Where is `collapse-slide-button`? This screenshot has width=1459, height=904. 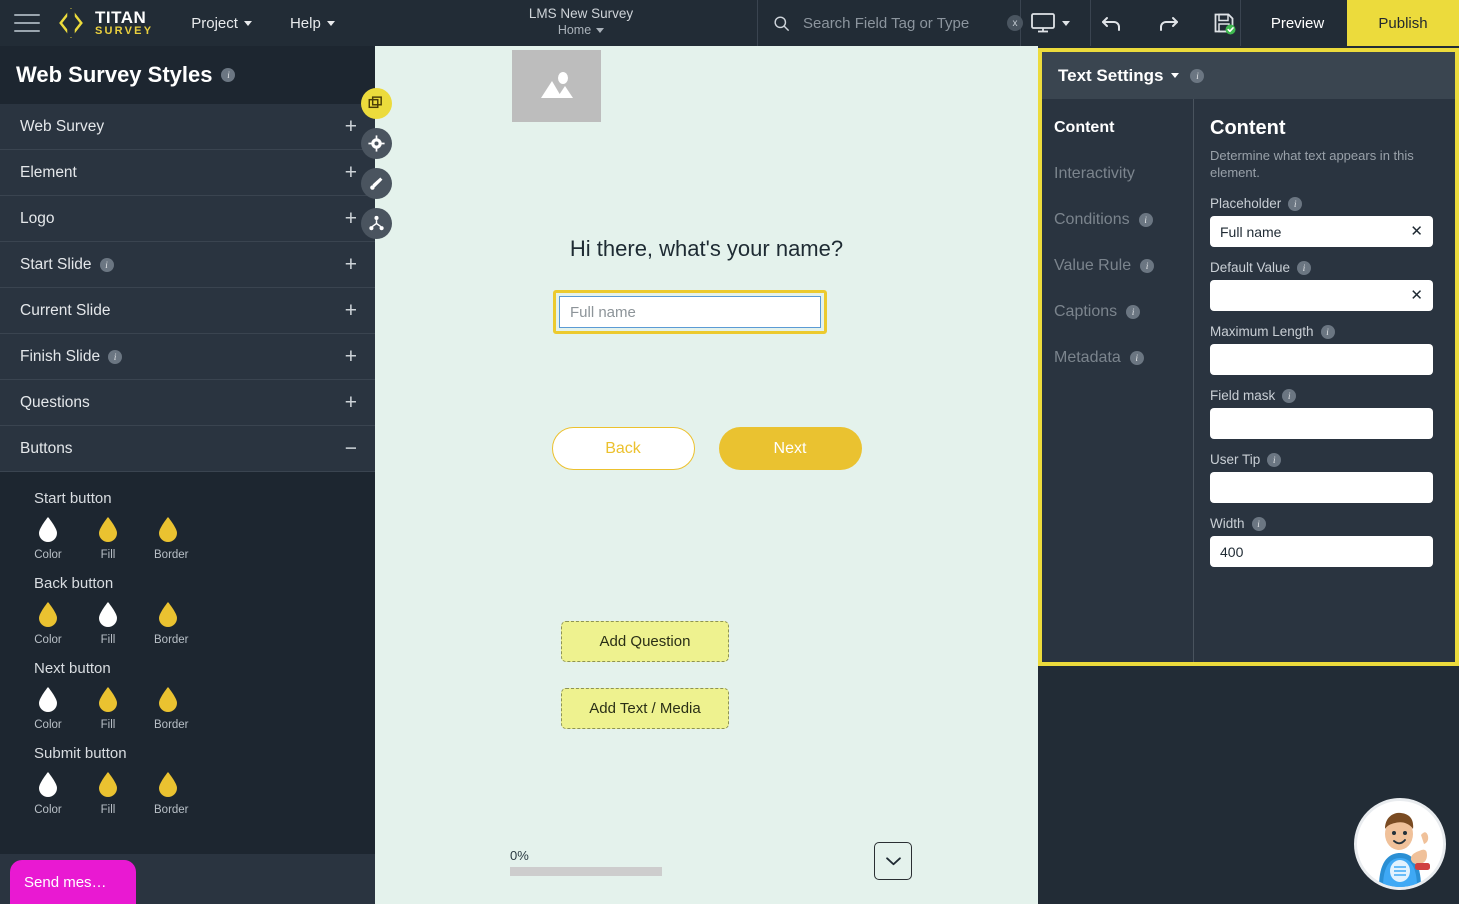
collapse-slide-button is located at coordinates (893, 861).